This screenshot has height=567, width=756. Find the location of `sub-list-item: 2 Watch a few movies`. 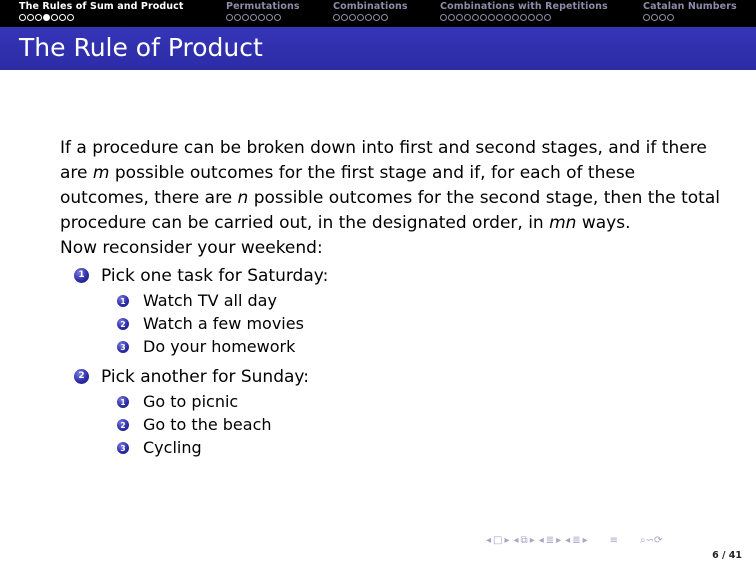

sub-list-item: 2 Watch a few movies is located at coordinates (410, 323).